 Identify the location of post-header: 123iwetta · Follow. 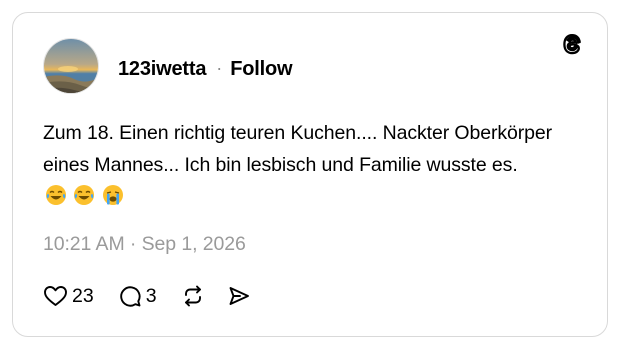
(205, 69).